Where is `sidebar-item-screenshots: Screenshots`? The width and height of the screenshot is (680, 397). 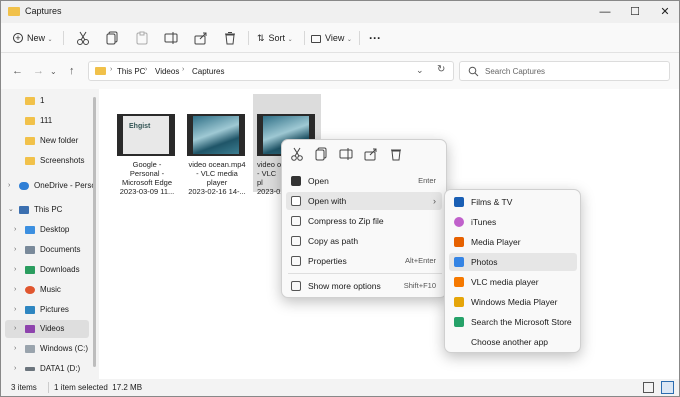
sidebar-item-screenshots: Screenshots is located at coordinates (46, 161).